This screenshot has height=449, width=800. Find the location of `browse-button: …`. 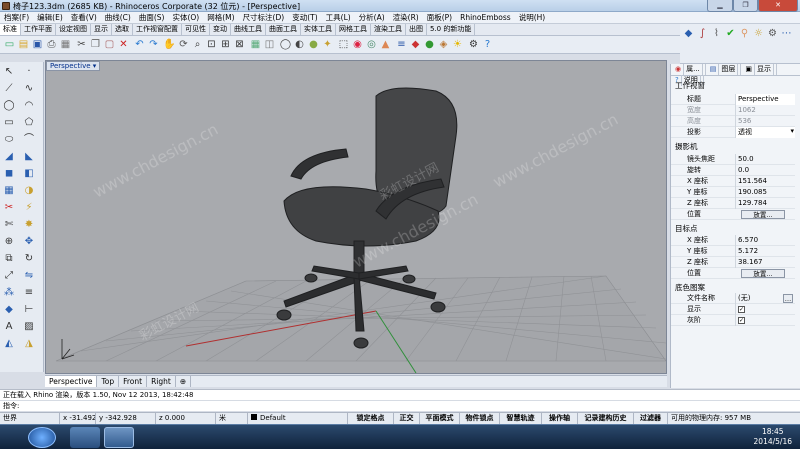

browse-button: … is located at coordinates (788, 298).